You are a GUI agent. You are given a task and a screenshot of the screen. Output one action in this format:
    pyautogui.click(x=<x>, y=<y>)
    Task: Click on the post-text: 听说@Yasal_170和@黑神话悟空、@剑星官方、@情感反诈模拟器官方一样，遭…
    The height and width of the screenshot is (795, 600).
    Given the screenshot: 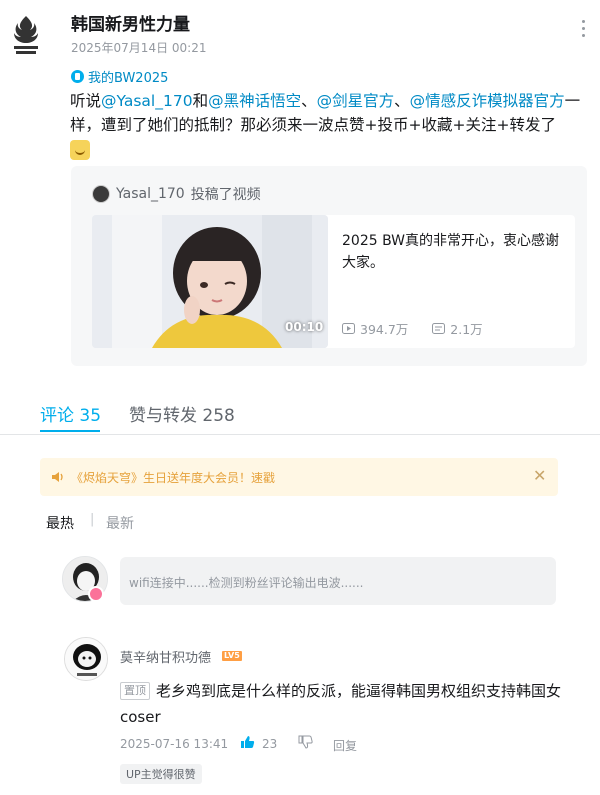 What is the action you would take?
    pyautogui.click(x=330, y=125)
    